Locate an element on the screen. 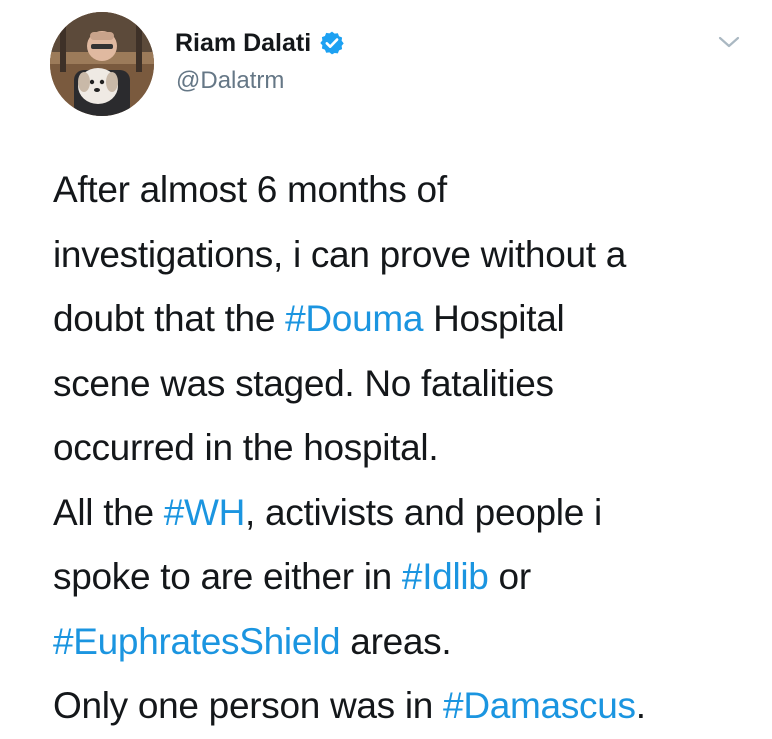 The width and height of the screenshot is (772, 739). author-name-row: Riam Dalati is located at coordinates (260, 43).